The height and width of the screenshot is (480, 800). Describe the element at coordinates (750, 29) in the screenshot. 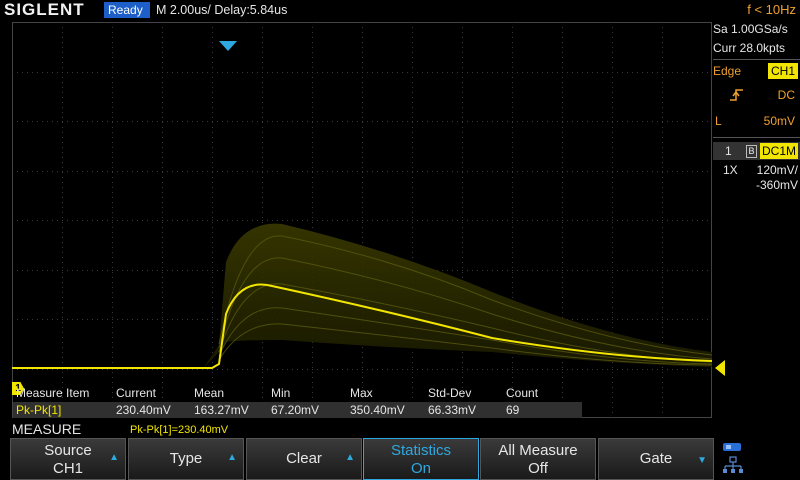

I see `sample-rate: Sa 1.00GSa/s` at that location.